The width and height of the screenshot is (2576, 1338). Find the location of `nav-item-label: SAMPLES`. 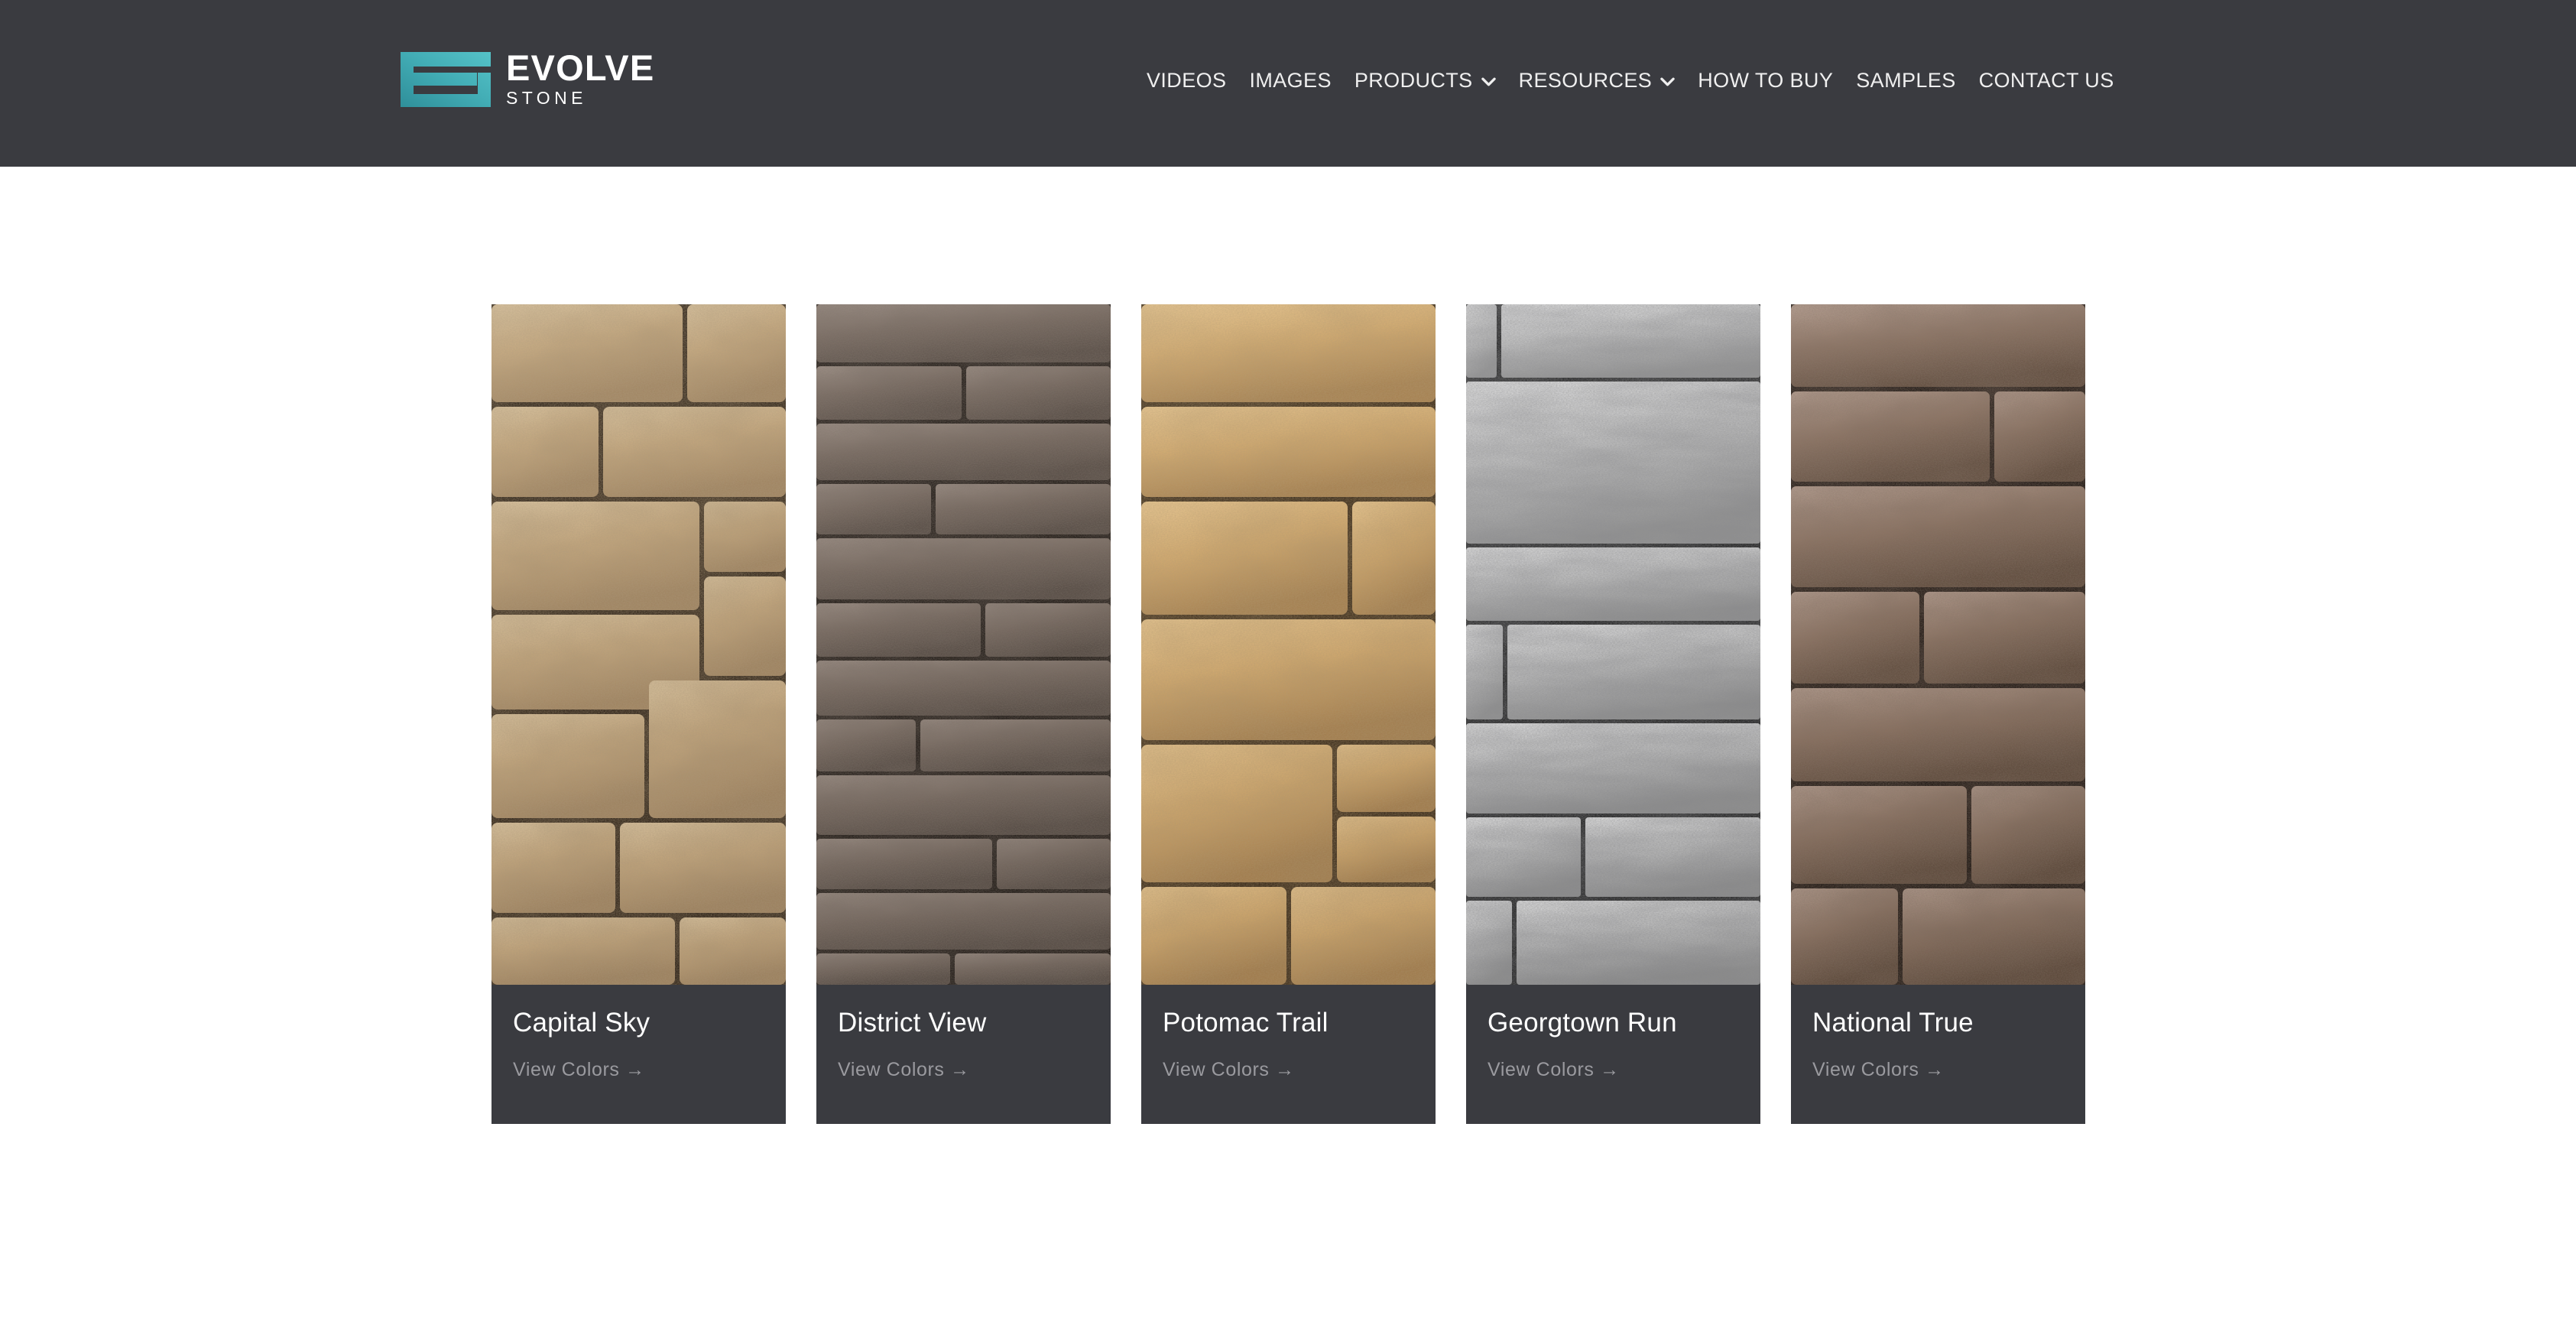

nav-item-label: SAMPLES is located at coordinates (1906, 80).